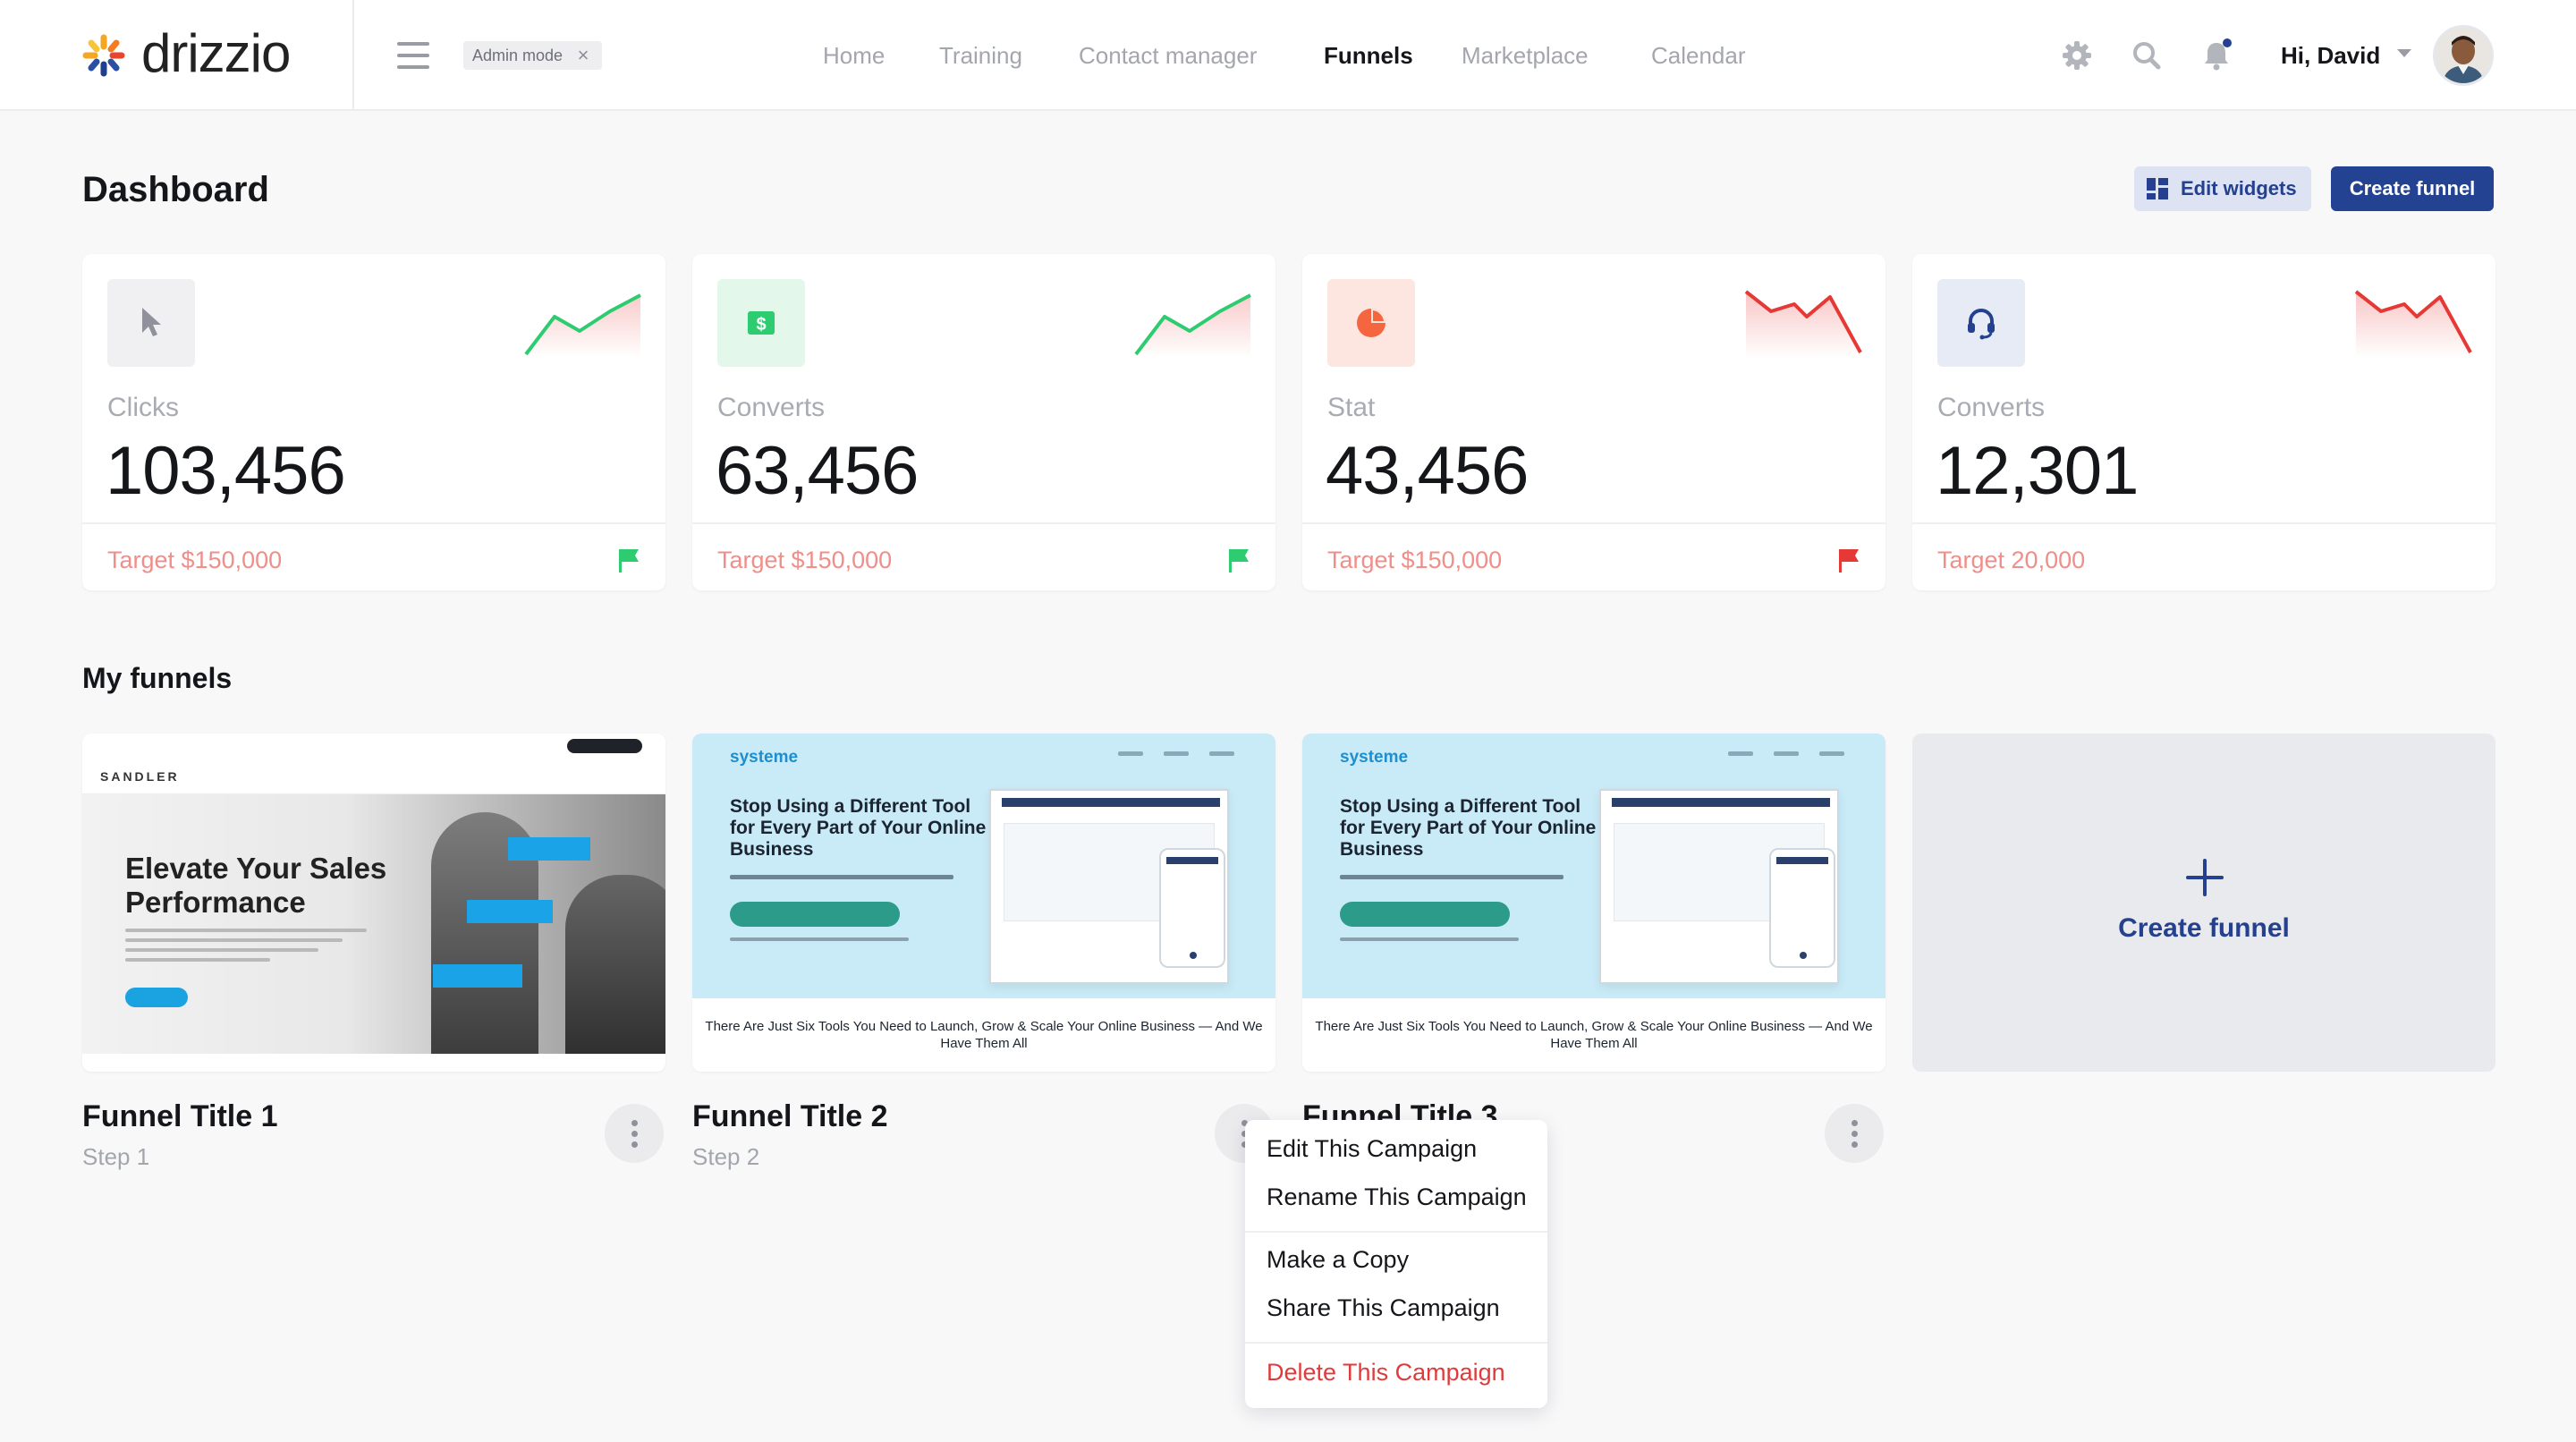 Image resolution: width=2576 pixels, height=1442 pixels. I want to click on funnel-title: Funnel Title 1, so click(180, 1116).